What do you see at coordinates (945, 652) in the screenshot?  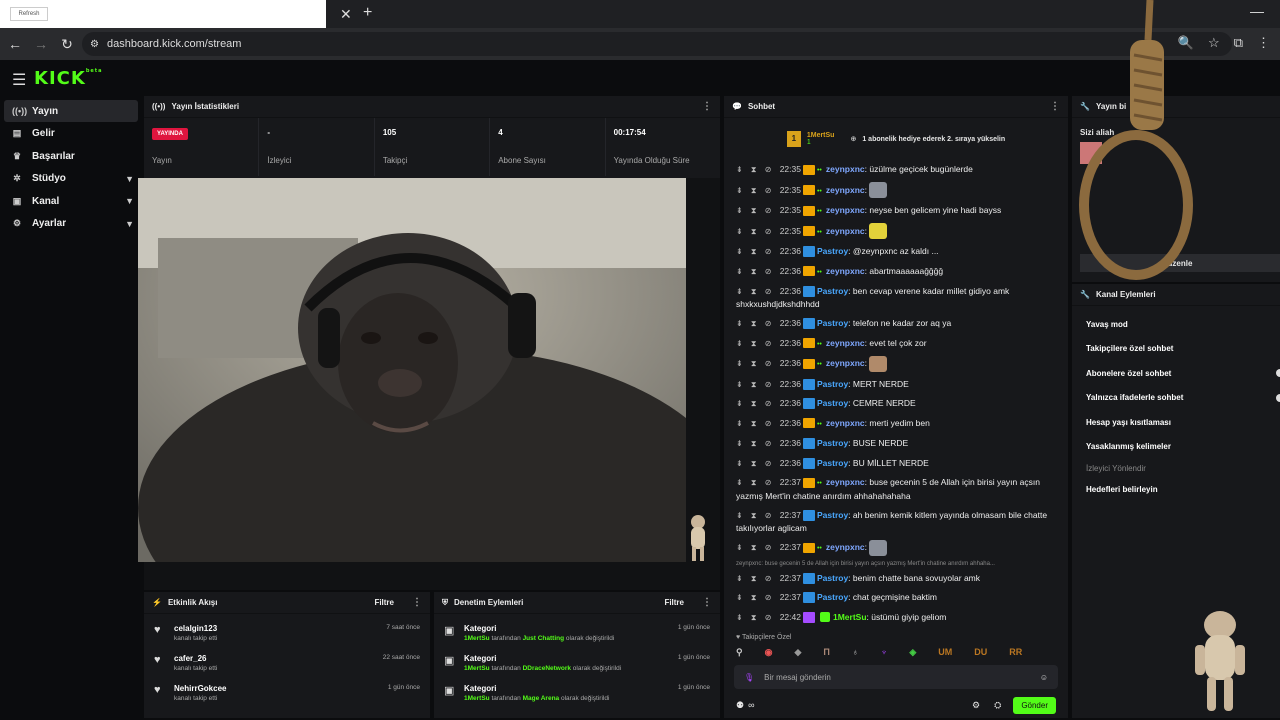 I see `emote-um: UM` at bounding box center [945, 652].